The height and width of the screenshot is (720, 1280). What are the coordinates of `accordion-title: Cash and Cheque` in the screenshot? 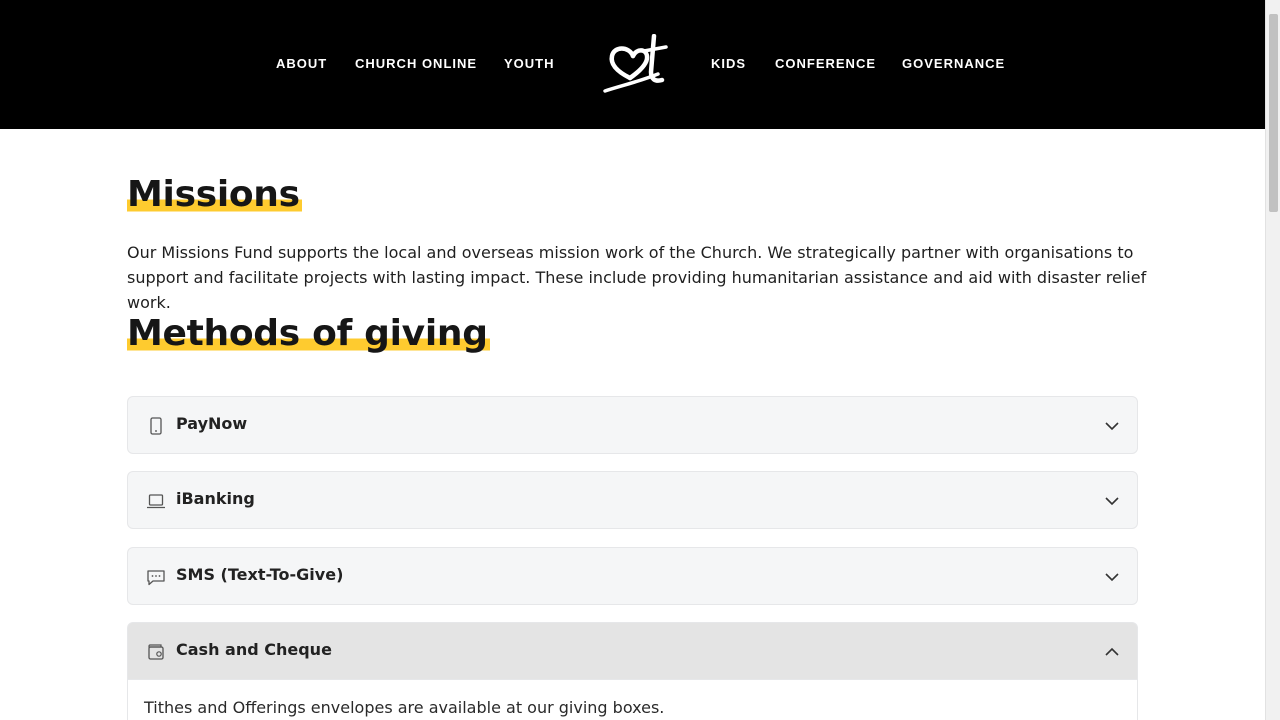 It's located at (254, 649).